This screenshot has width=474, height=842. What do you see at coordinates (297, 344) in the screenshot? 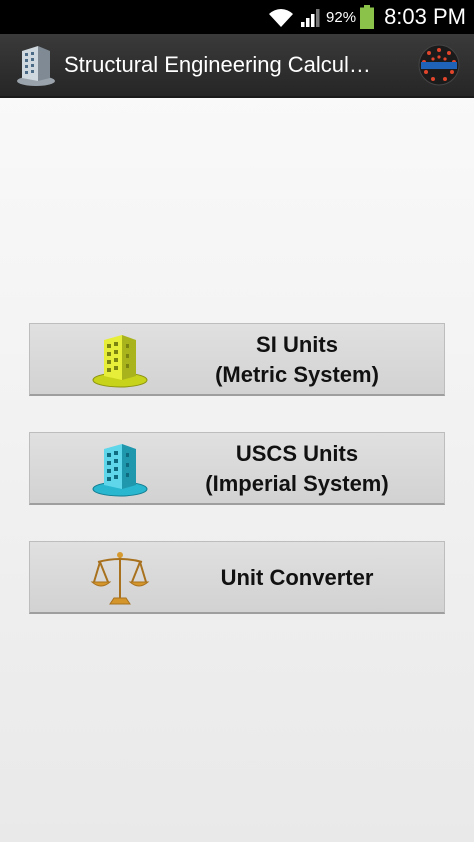
I see `si-units-title: SI Units` at bounding box center [297, 344].